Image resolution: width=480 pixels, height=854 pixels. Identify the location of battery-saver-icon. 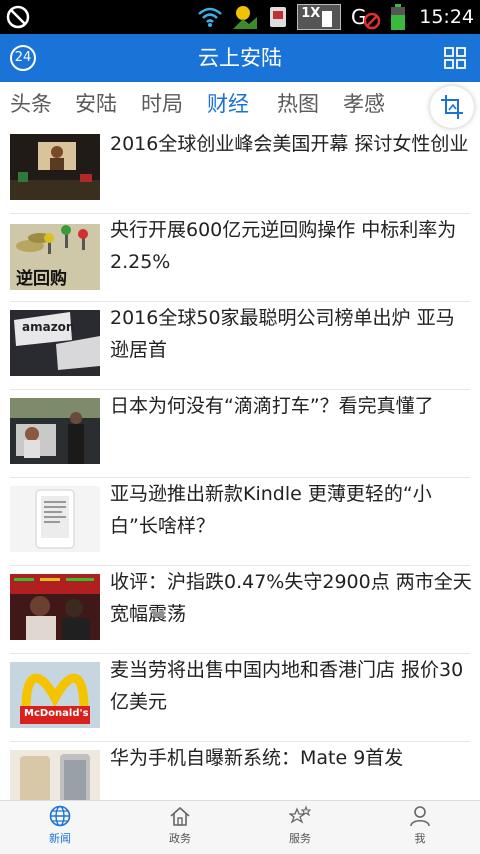
(278, 17).